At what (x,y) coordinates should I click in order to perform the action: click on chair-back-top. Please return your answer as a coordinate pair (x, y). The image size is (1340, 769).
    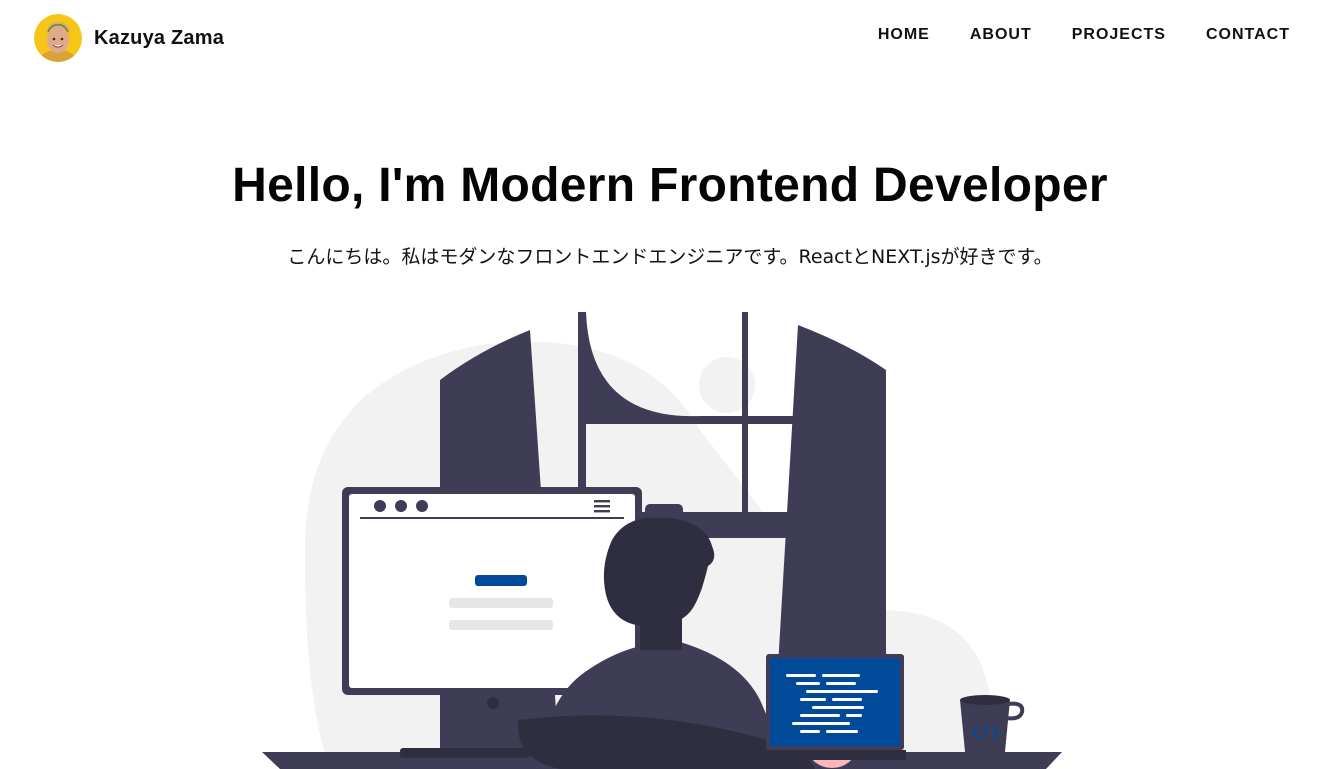
    Looking at the image, I should click on (664, 511).